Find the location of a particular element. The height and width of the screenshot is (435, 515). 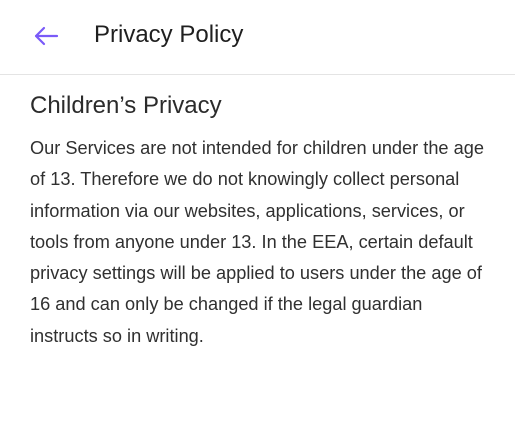

section-heading: Children’s Privacy is located at coordinates (126, 105).